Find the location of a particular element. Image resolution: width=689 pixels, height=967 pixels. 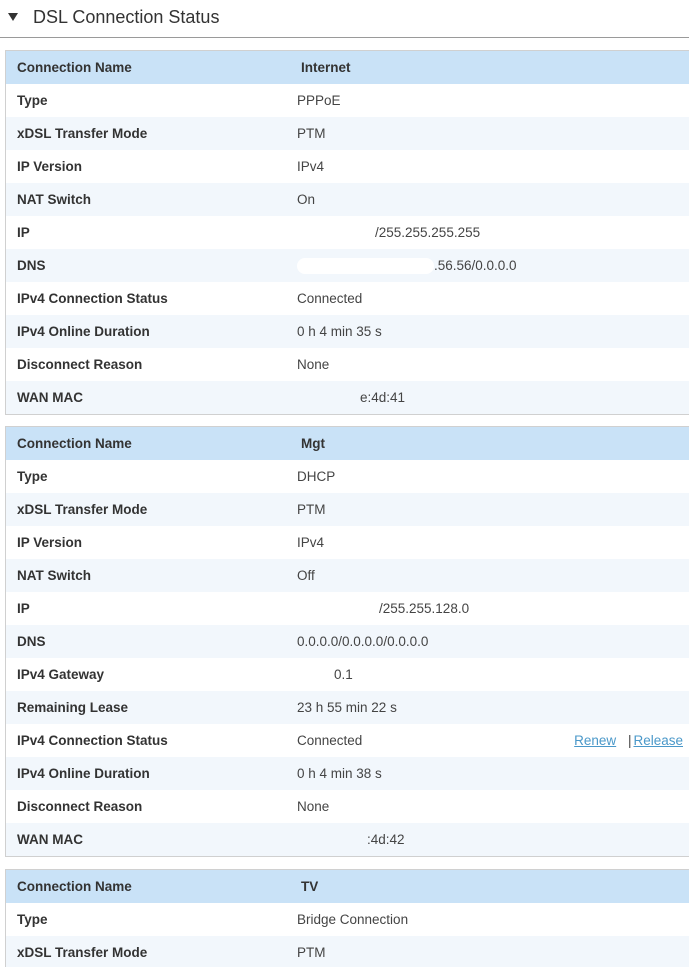

table-row: NAT Switch Off is located at coordinates (347, 575).